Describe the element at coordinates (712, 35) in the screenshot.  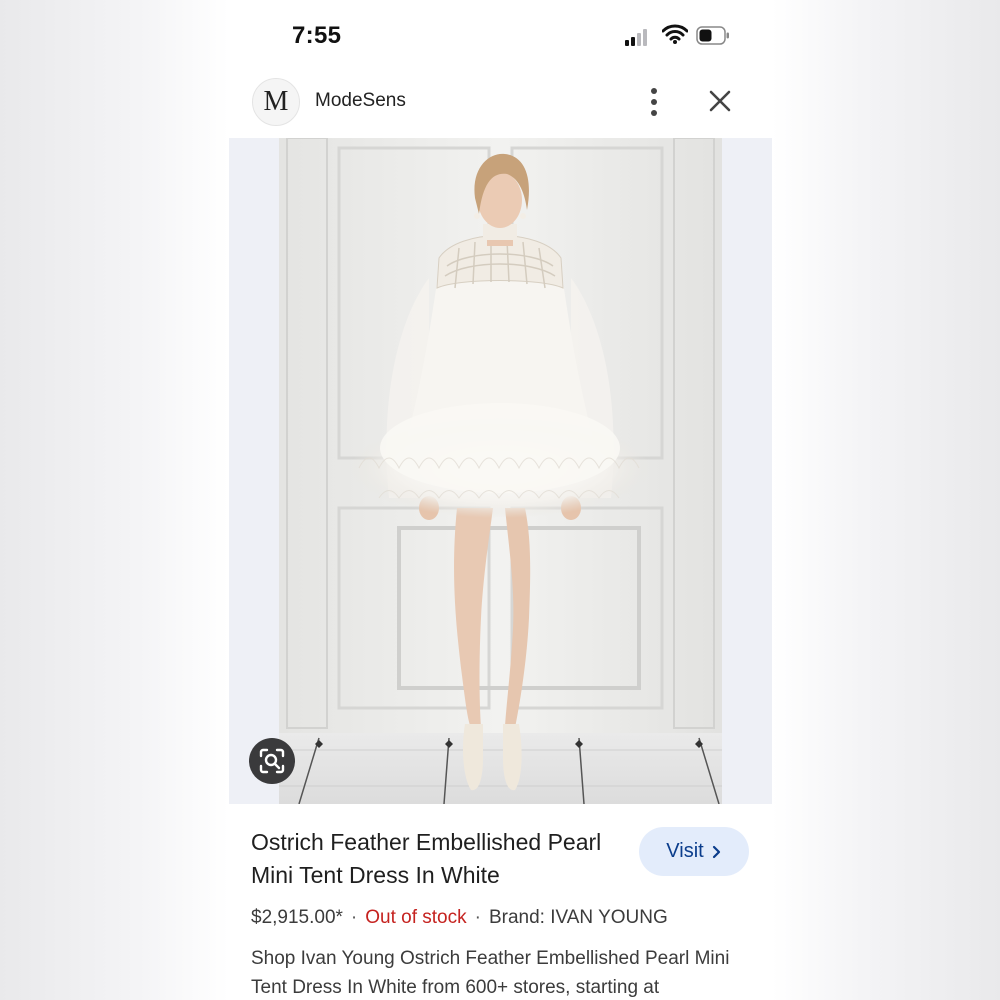
I see `battery-icon` at that location.